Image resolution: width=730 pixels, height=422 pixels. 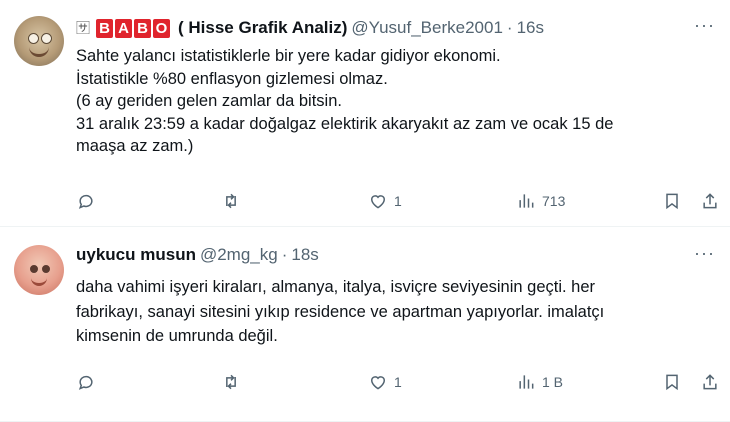 What do you see at coordinates (378, 255) in the screenshot?
I see `tweet-header: uykucu musun @2mg_kg · 18s` at bounding box center [378, 255].